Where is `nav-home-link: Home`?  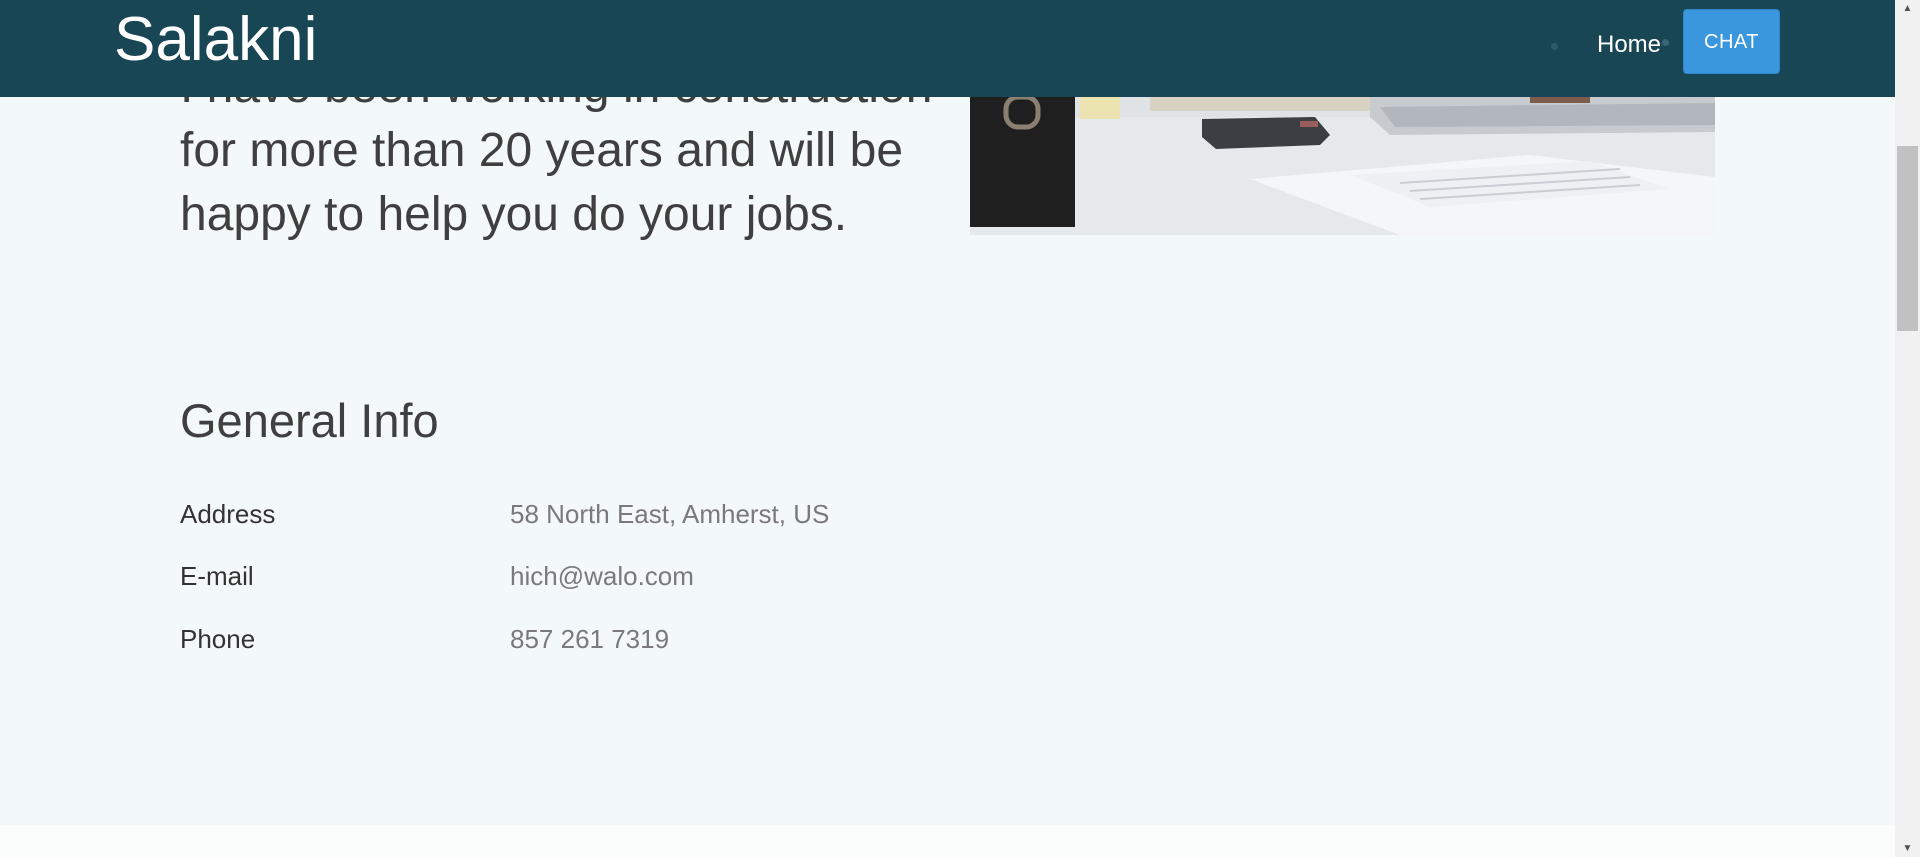
nav-home-link: Home is located at coordinates (1629, 45).